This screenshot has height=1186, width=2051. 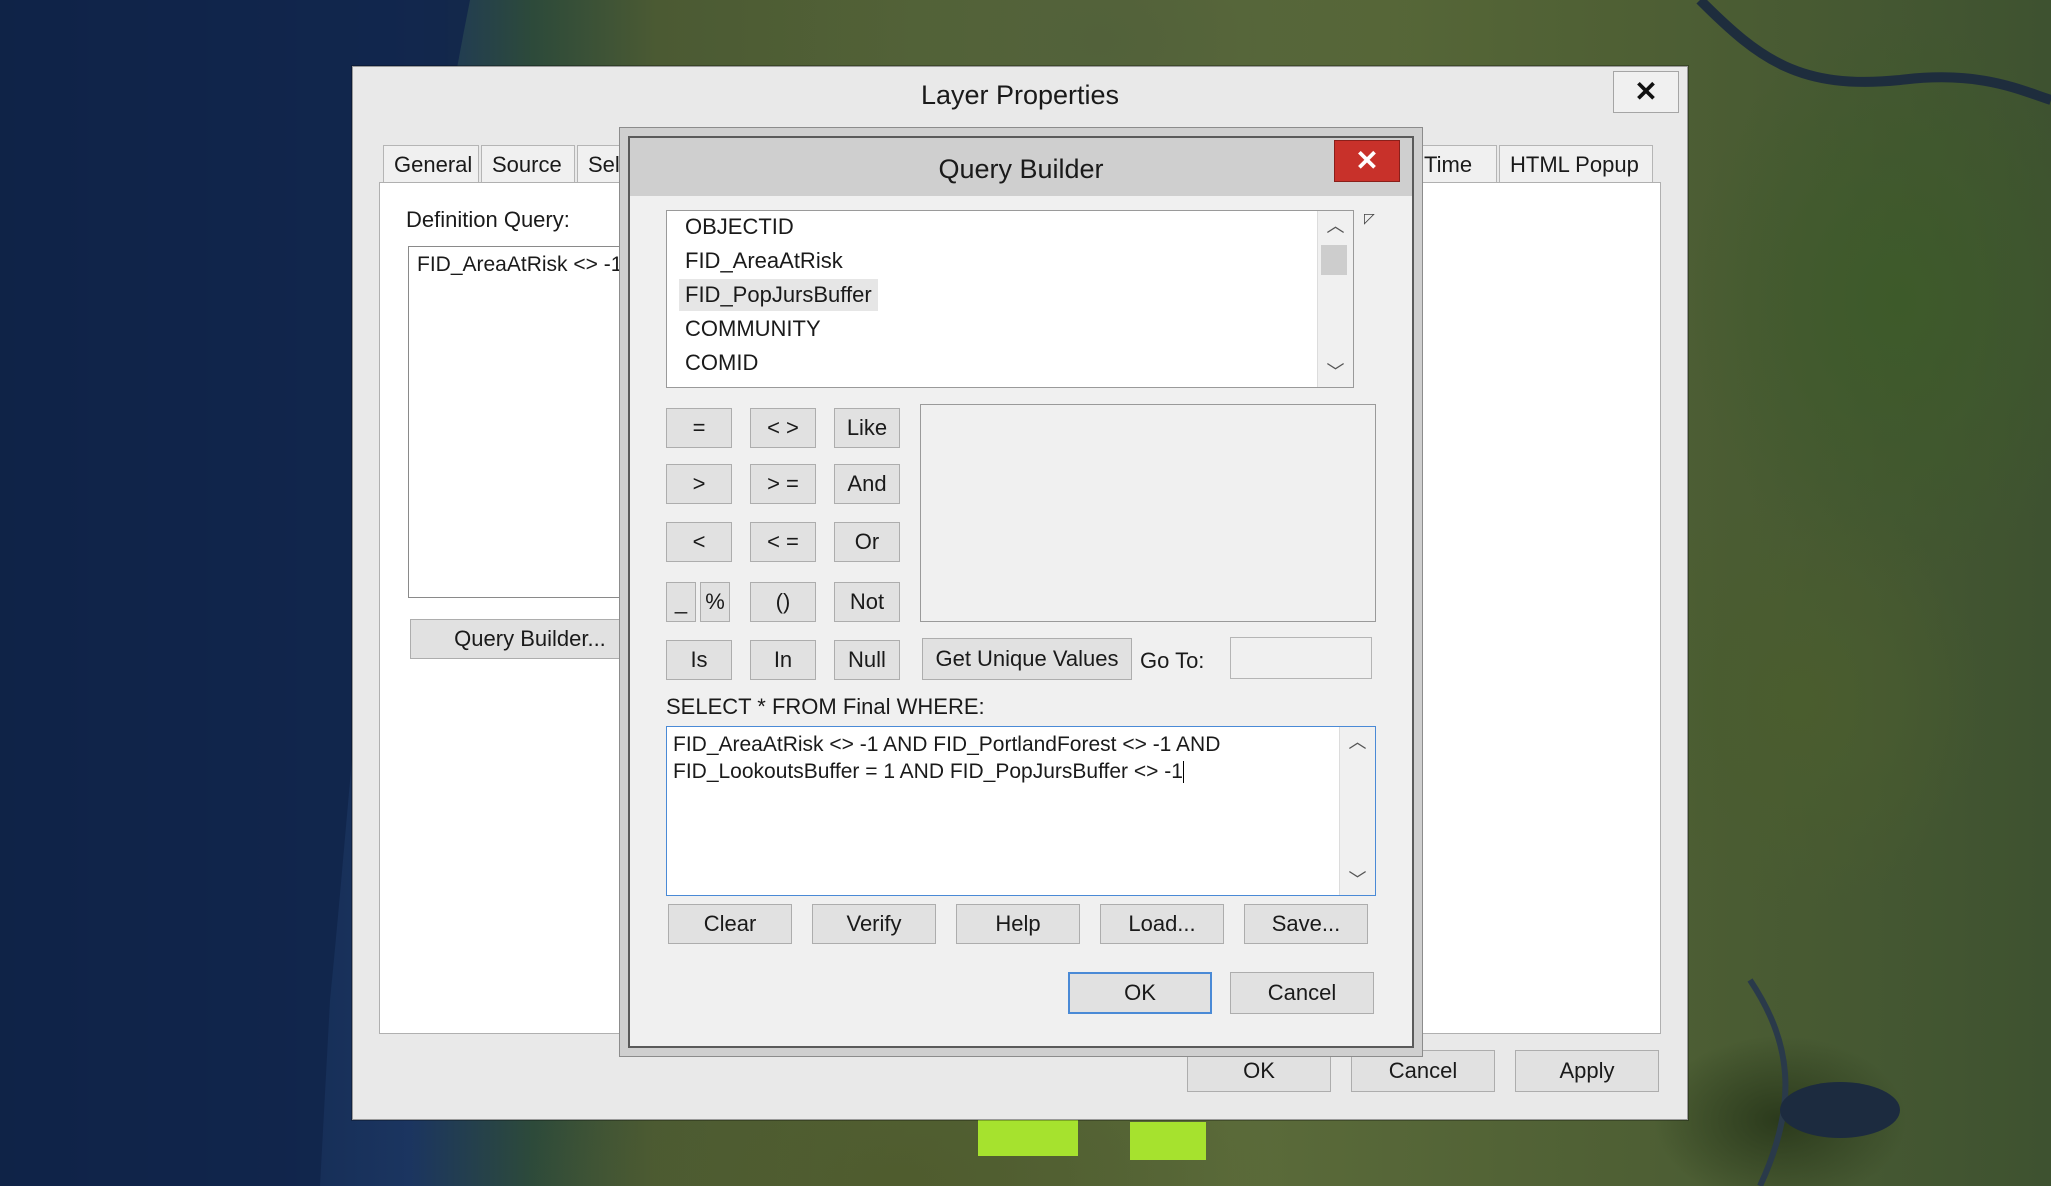 I want to click on unique-values-list, so click(x=1148, y=513).